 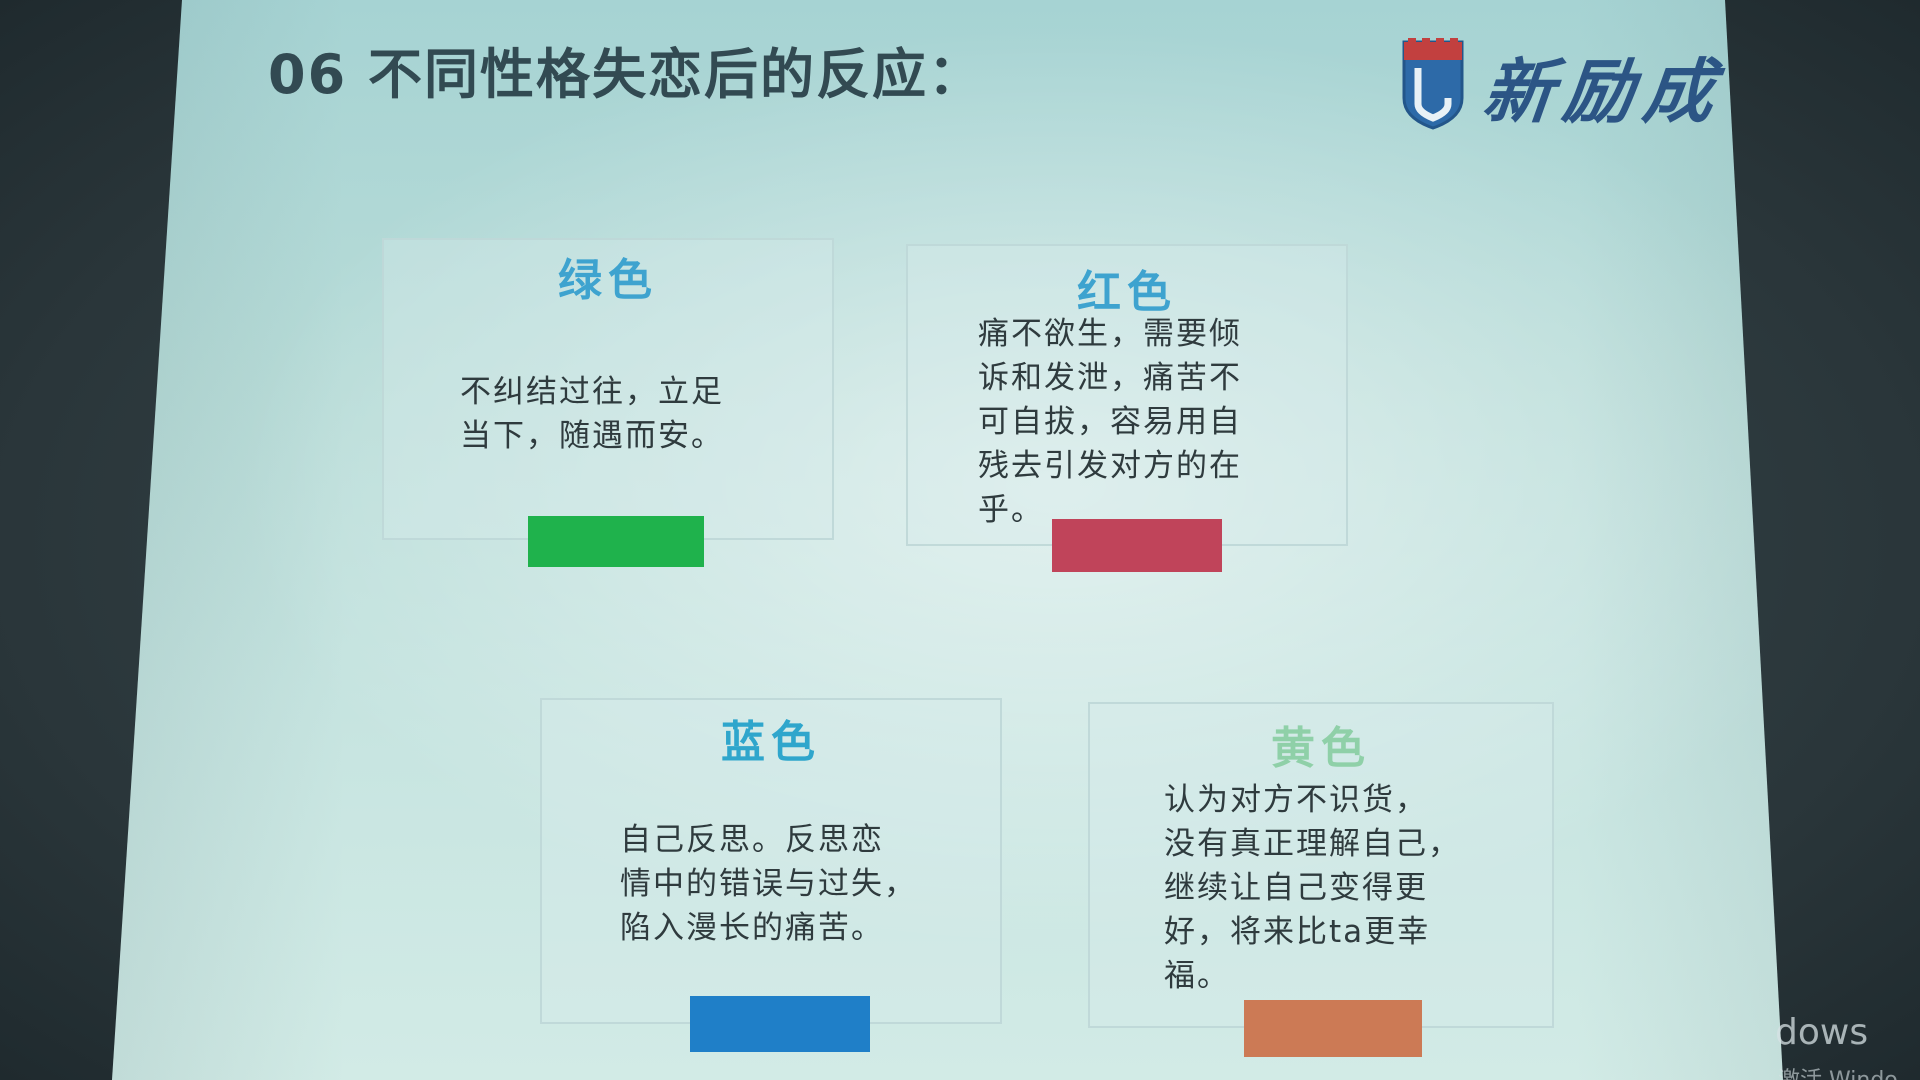 What do you see at coordinates (608, 280) in the screenshot?
I see `card-green-title: 绿色` at bounding box center [608, 280].